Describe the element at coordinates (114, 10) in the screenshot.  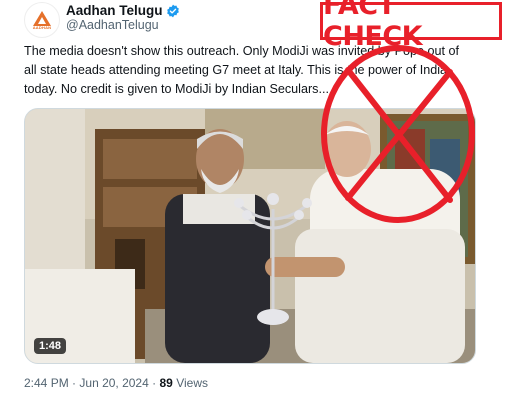
I see `author-name: Aadhan Telugu` at that location.